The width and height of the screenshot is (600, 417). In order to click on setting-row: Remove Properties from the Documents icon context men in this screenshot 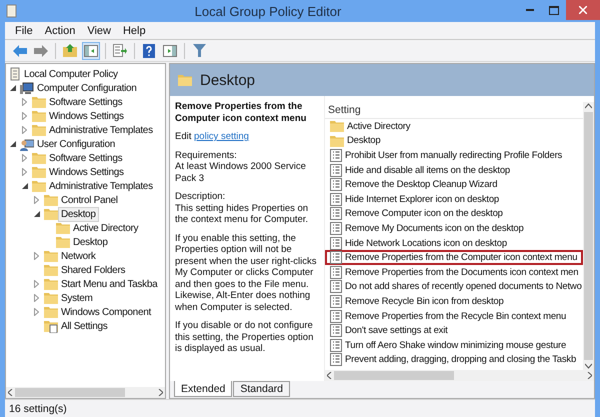, I will do `click(454, 272)`.